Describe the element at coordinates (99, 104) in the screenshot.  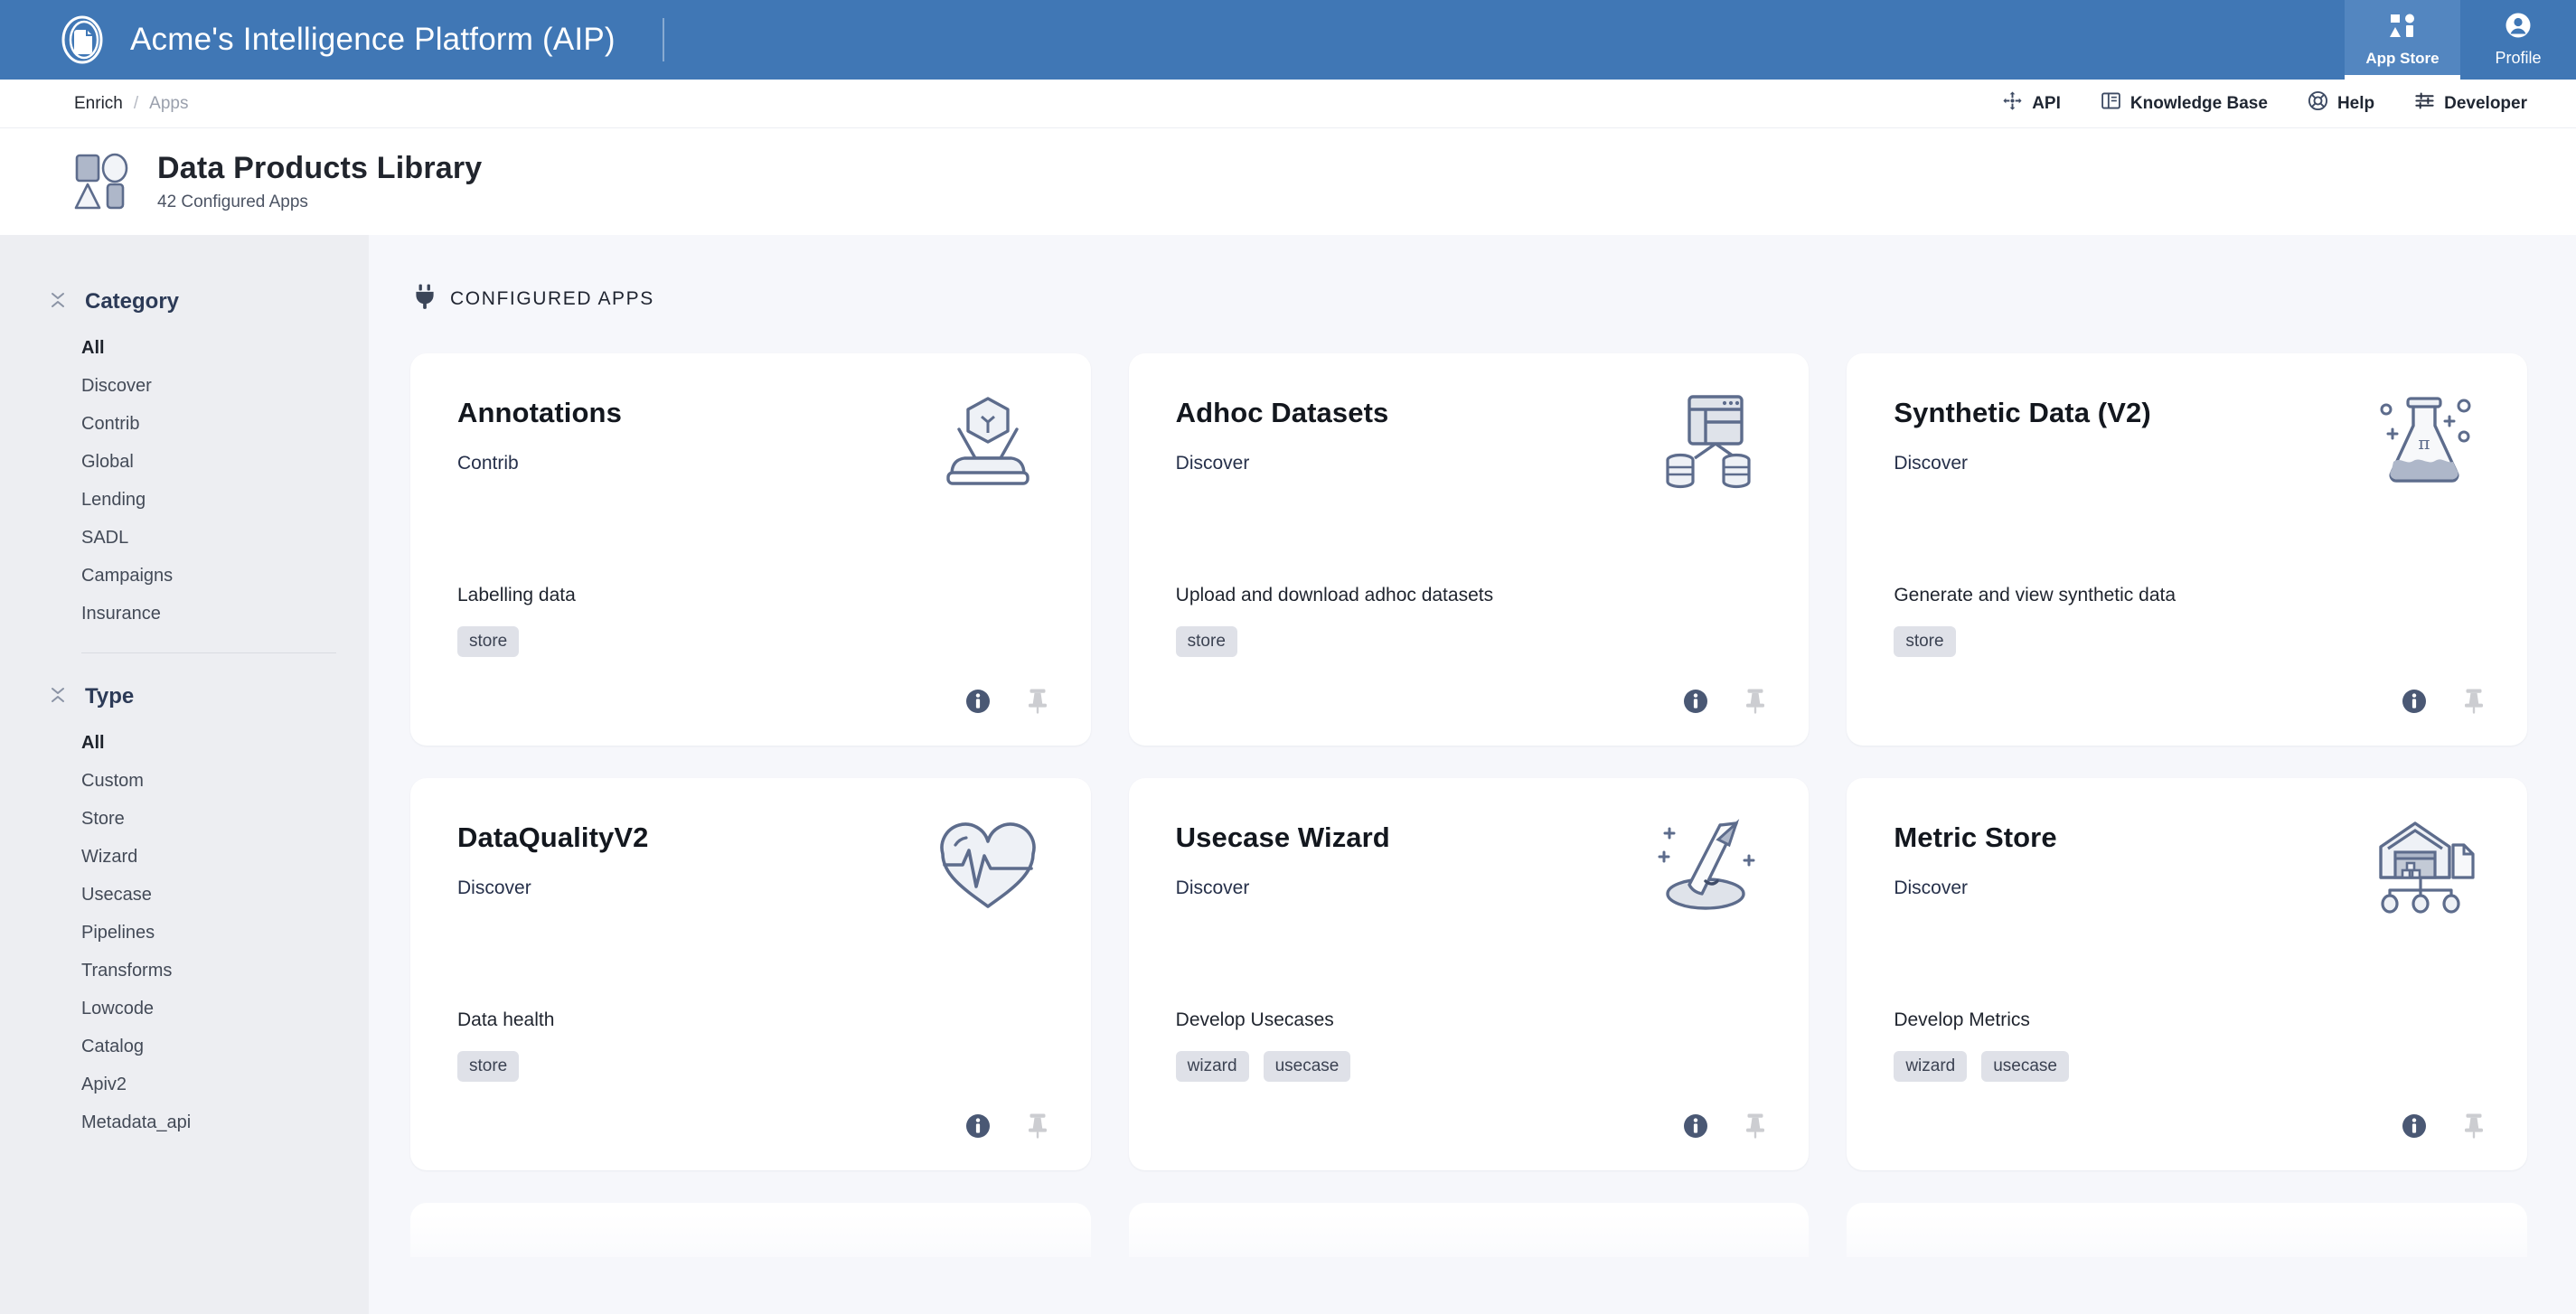
I see `breadcrumb-parent: Enrich` at that location.